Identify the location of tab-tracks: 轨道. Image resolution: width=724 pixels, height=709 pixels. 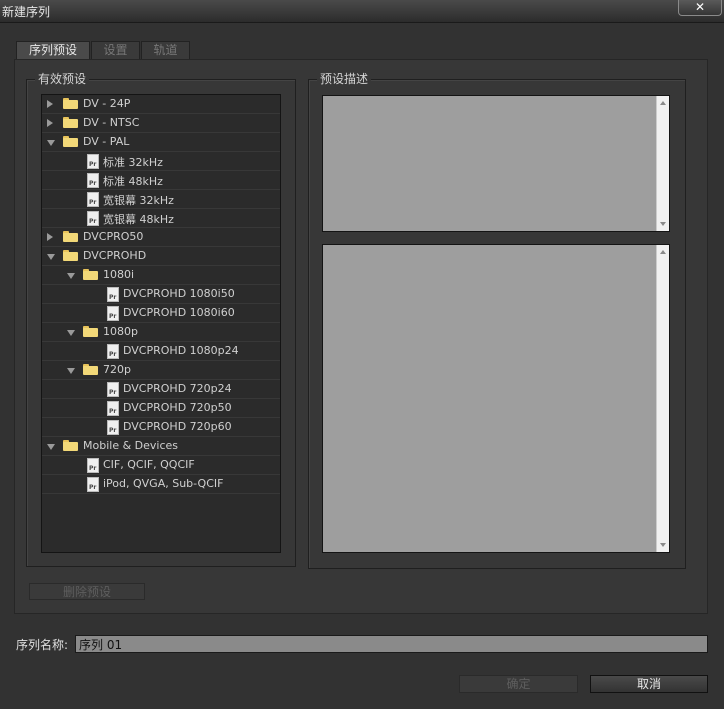
(165, 50).